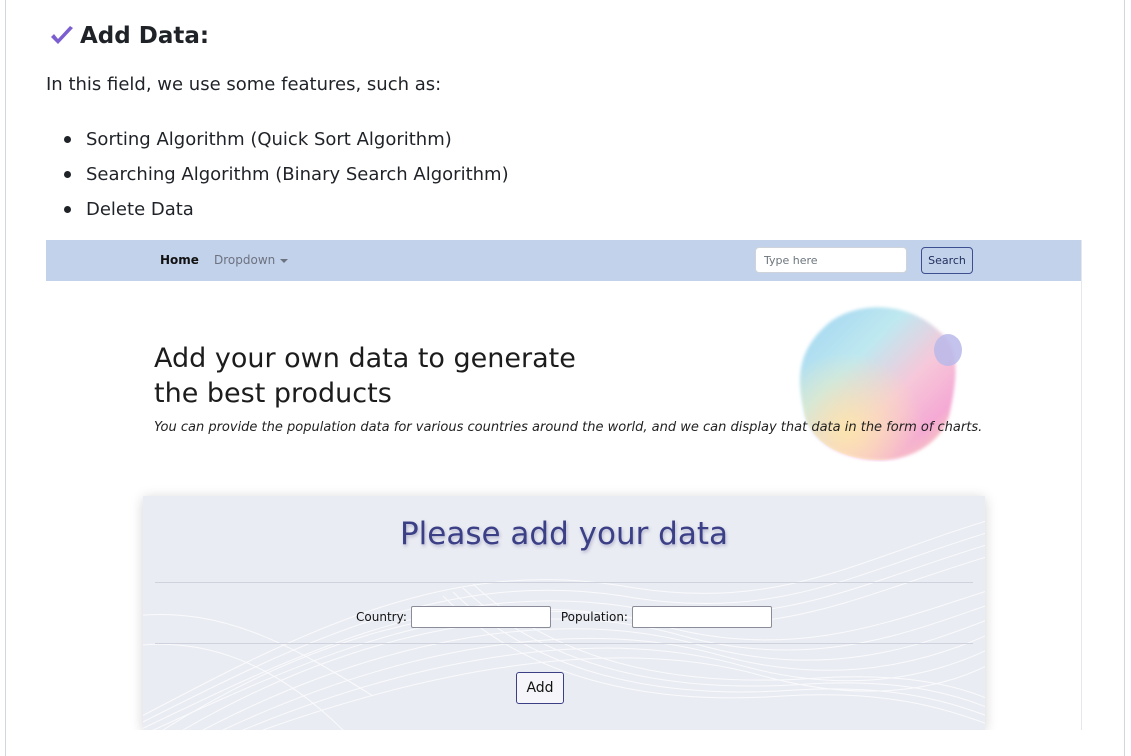  I want to click on list-item: Delete Data, so click(283, 209).